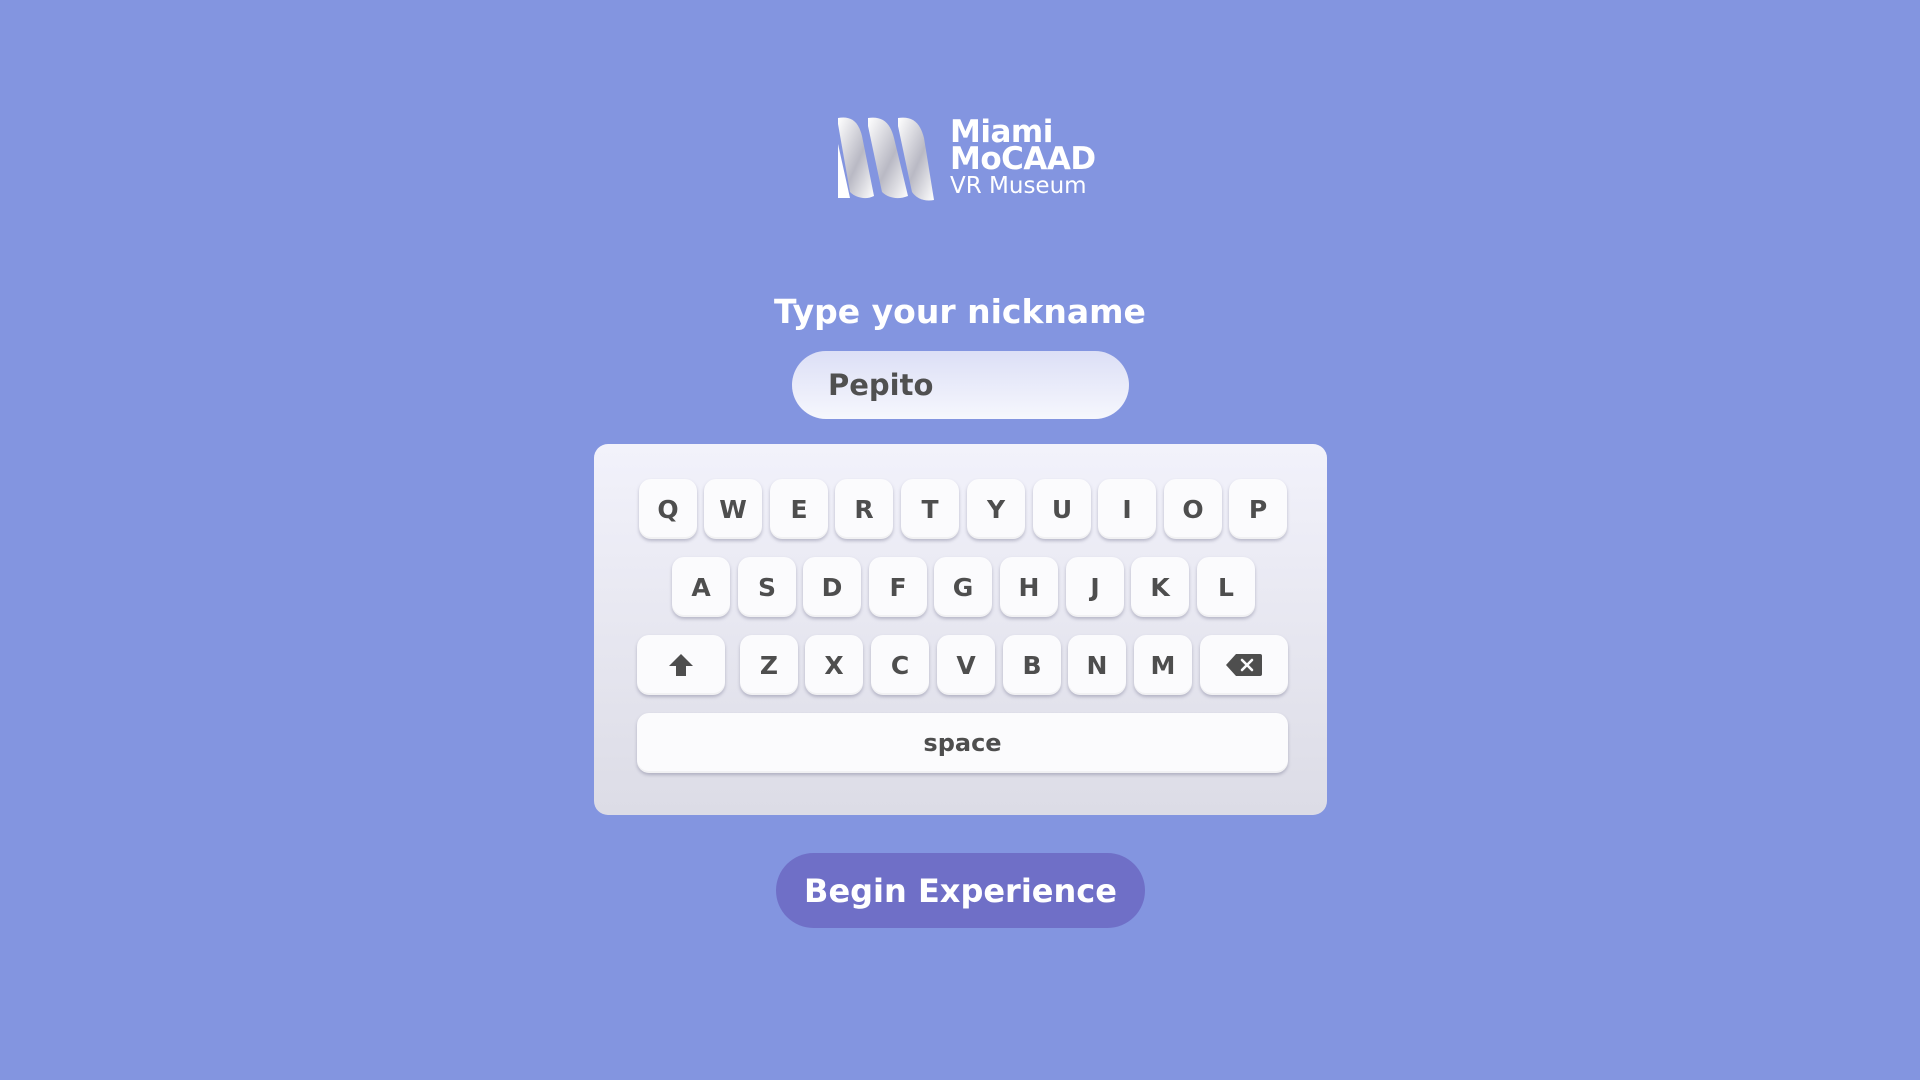 The image size is (1920, 1080). I want to click on key-e: E, so click(799, 509).